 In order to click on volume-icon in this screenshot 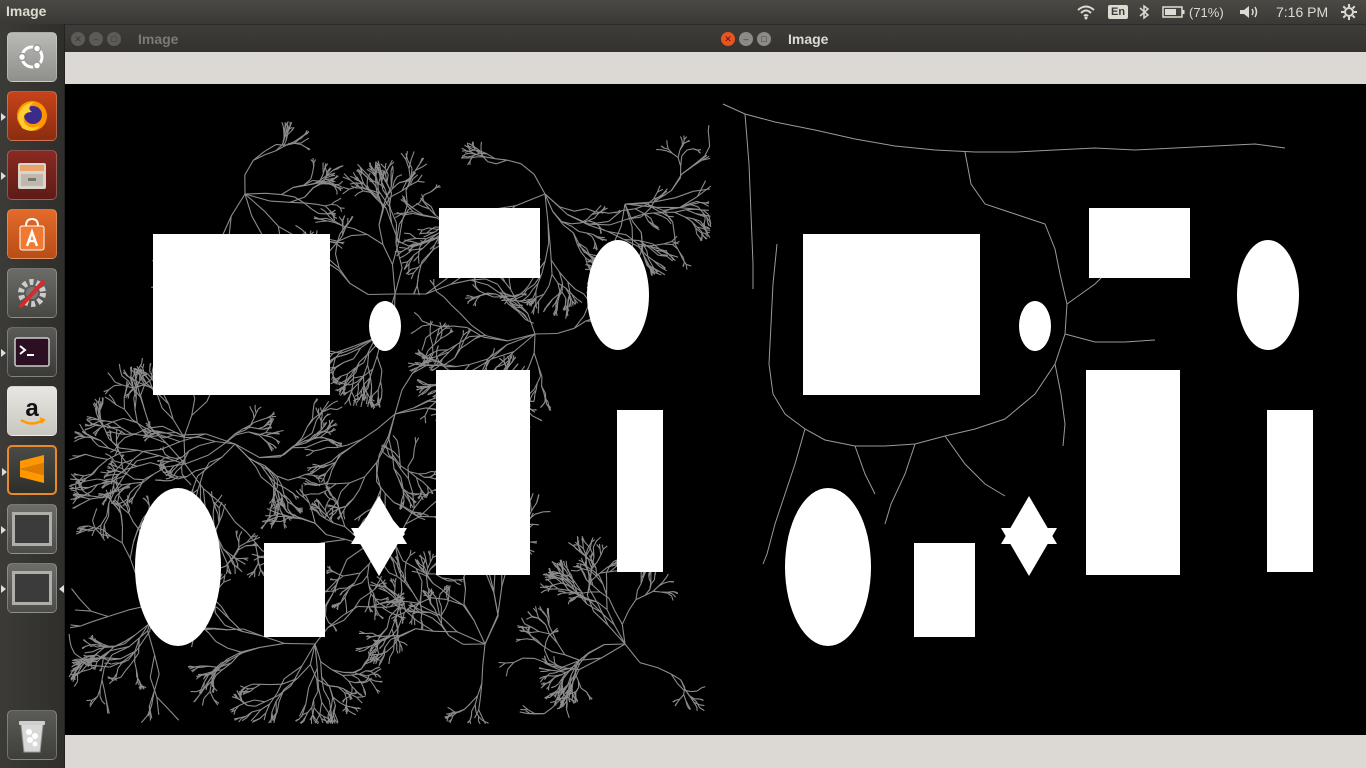, I will do `click(1249, 12)`.